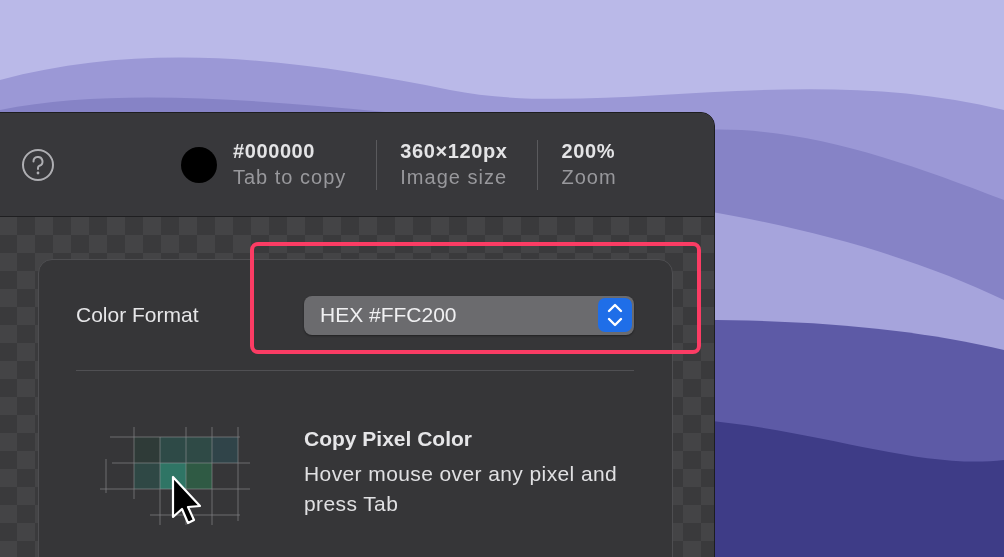 This screenshot has height=557, width=1004. What do you see at coordinates (290, 177) in the screenshot?
I see `stat-label: Tab to copy` at bounding box center [290, 177].